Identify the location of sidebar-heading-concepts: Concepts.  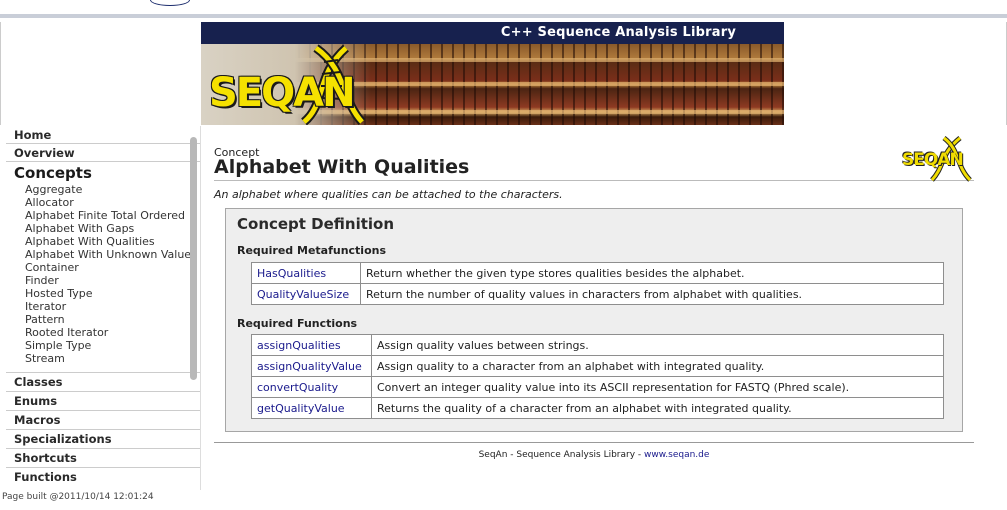
(103, 173).